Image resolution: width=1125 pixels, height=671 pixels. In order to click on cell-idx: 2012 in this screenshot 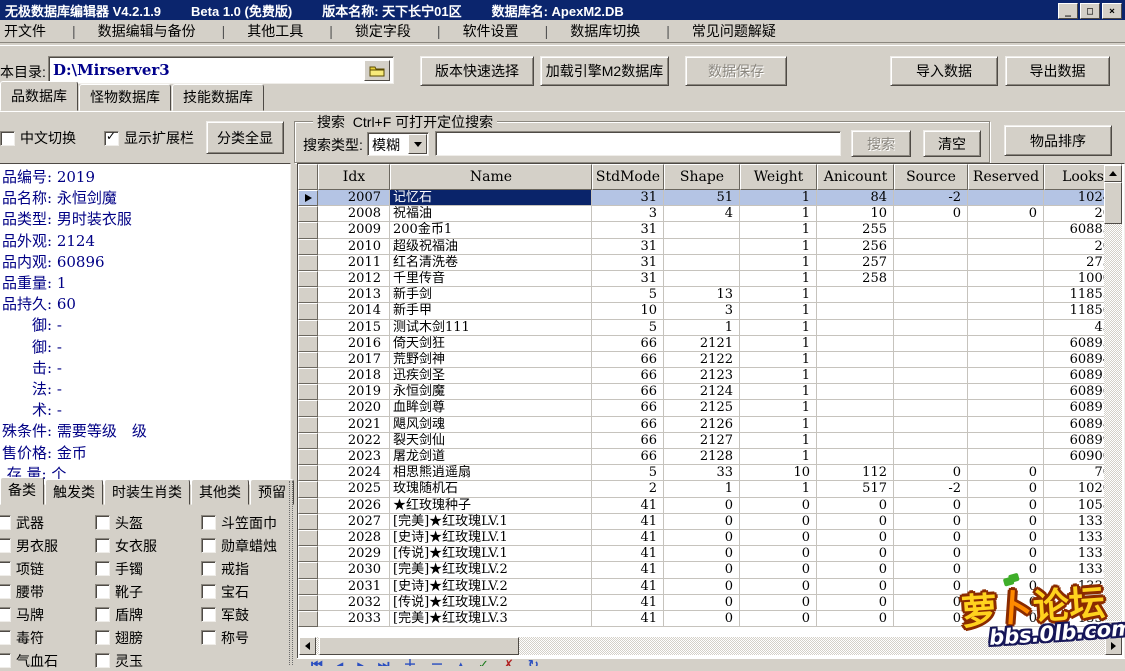, I will do `click(354, 279)`.